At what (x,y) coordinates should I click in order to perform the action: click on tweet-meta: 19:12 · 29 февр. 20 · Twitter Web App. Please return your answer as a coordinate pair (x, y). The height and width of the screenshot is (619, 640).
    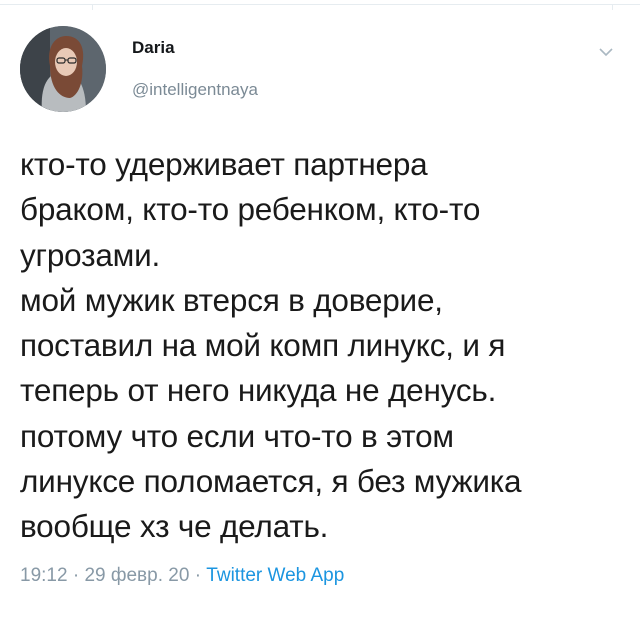
    Looking at the image, I should click on (182, 576).